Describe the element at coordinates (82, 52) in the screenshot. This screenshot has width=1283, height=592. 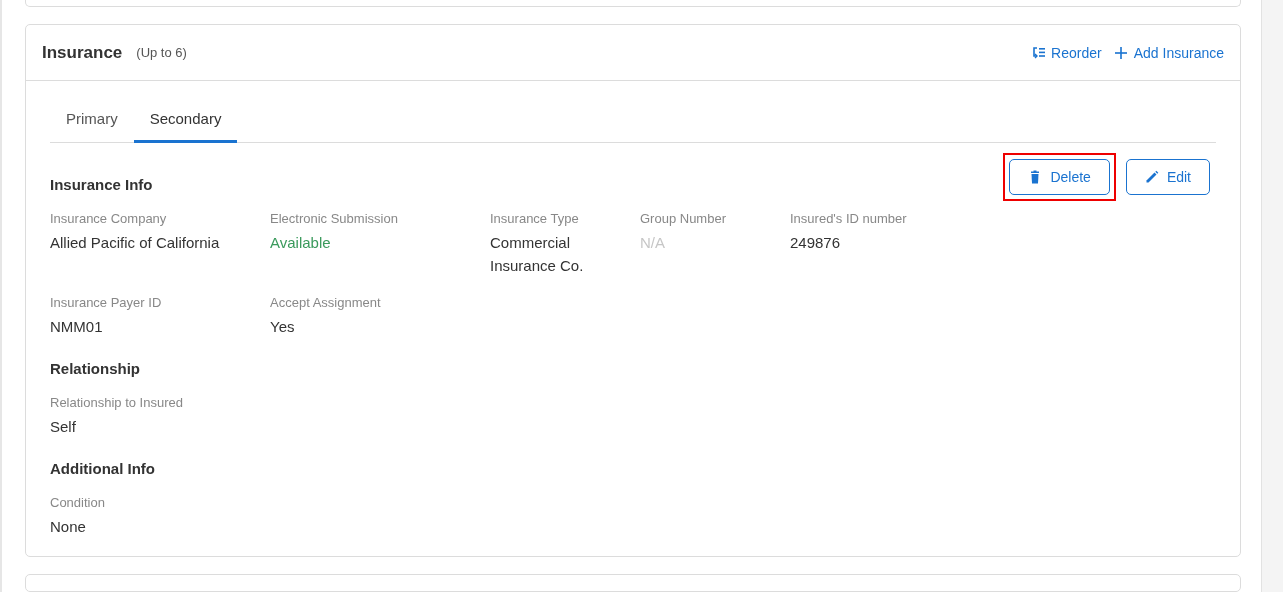
I see `card-title: Insurance` at that location.